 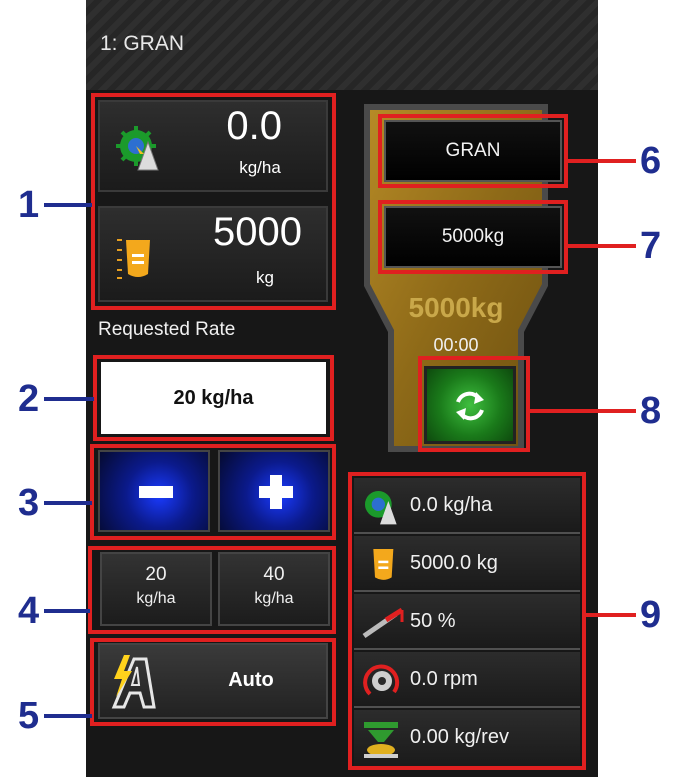 I want to click on callout-3: 3, so click(x=29, y=503).